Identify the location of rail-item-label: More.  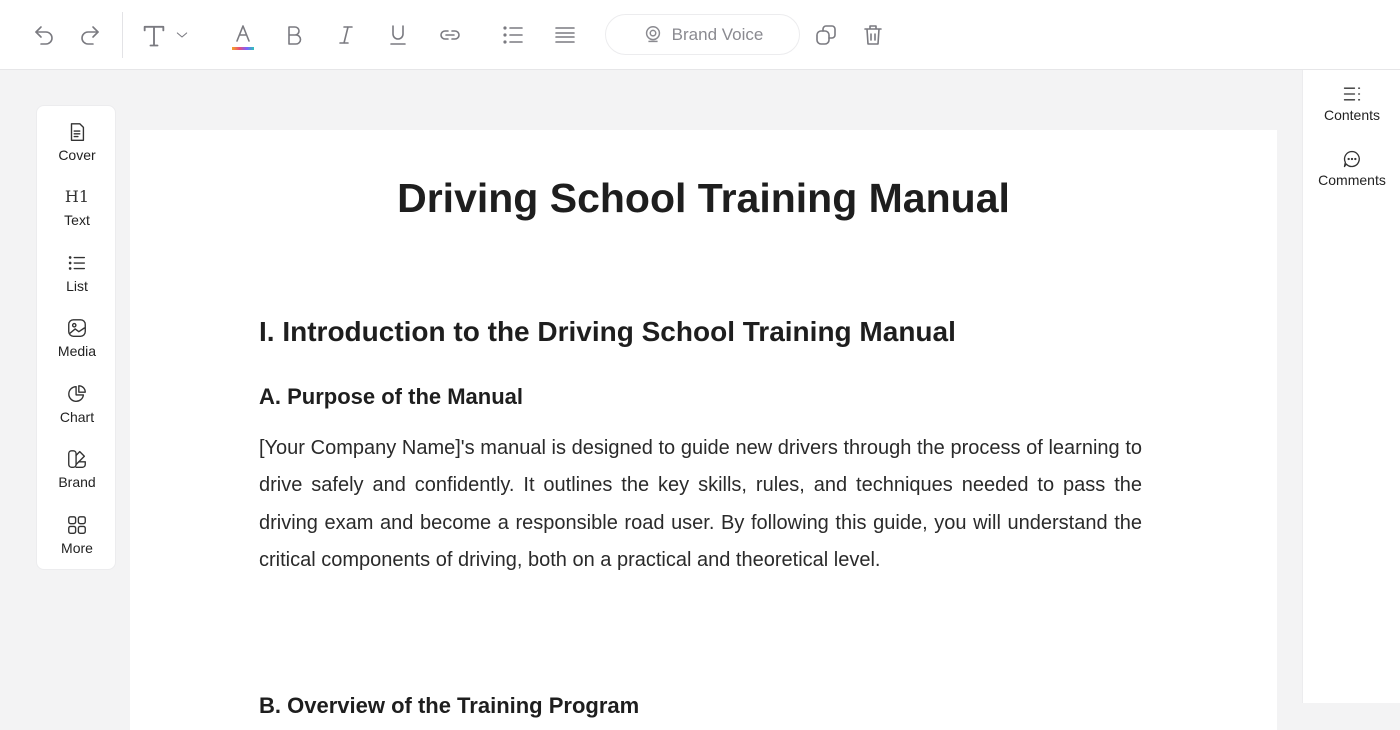
(77, 548).